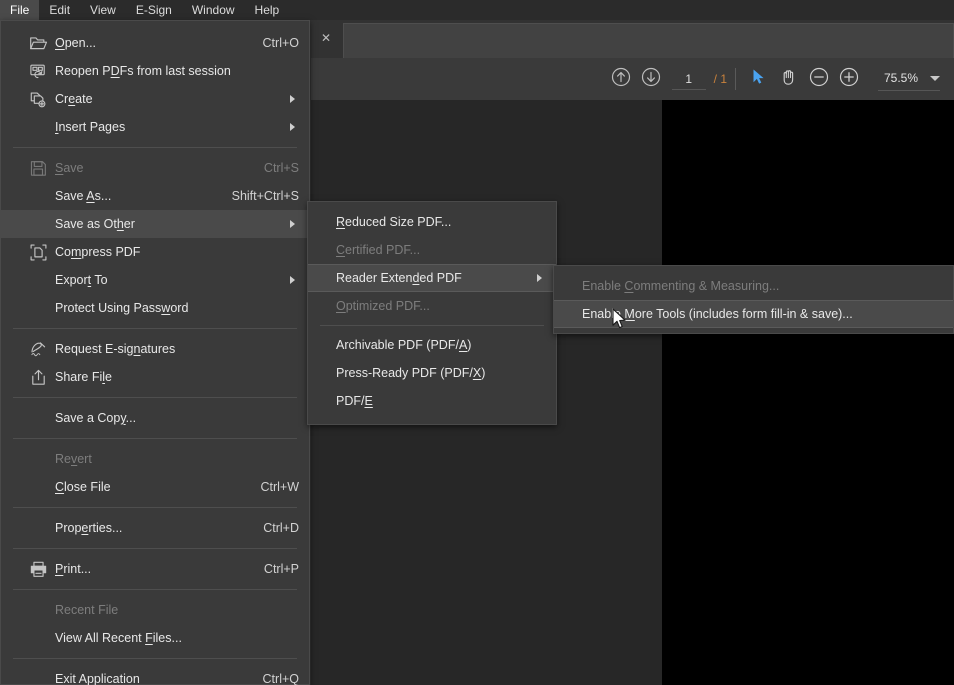 The image size is (954, 685). I want to click on menubar-item-edit: Edit, so click(59, 10).